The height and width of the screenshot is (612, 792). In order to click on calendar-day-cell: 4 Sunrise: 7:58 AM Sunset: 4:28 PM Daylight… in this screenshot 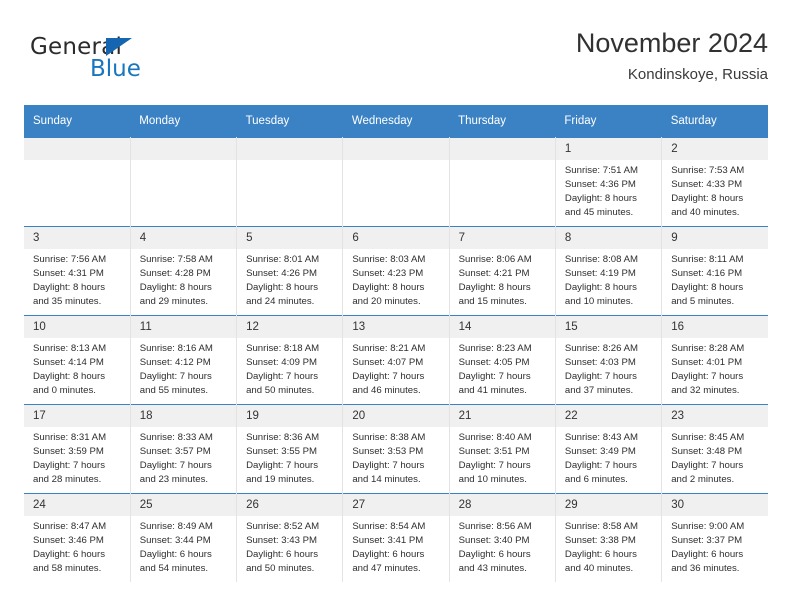, I will do `click(183, 271)`.